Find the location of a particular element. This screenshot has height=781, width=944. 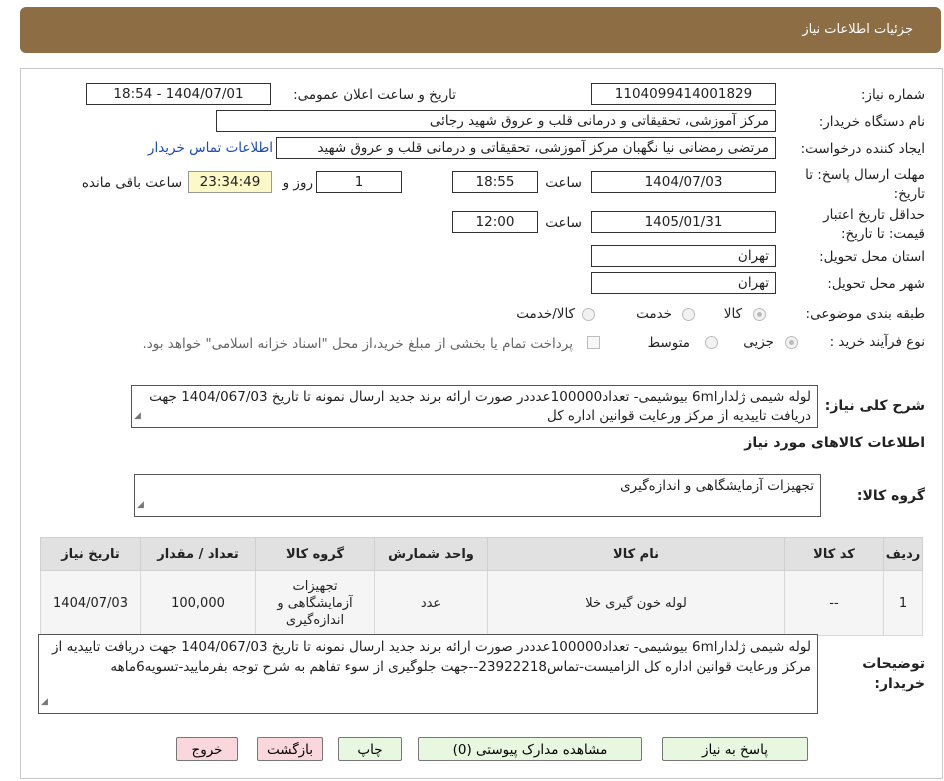

province-field: تهران is located at coordinates (683, 256).